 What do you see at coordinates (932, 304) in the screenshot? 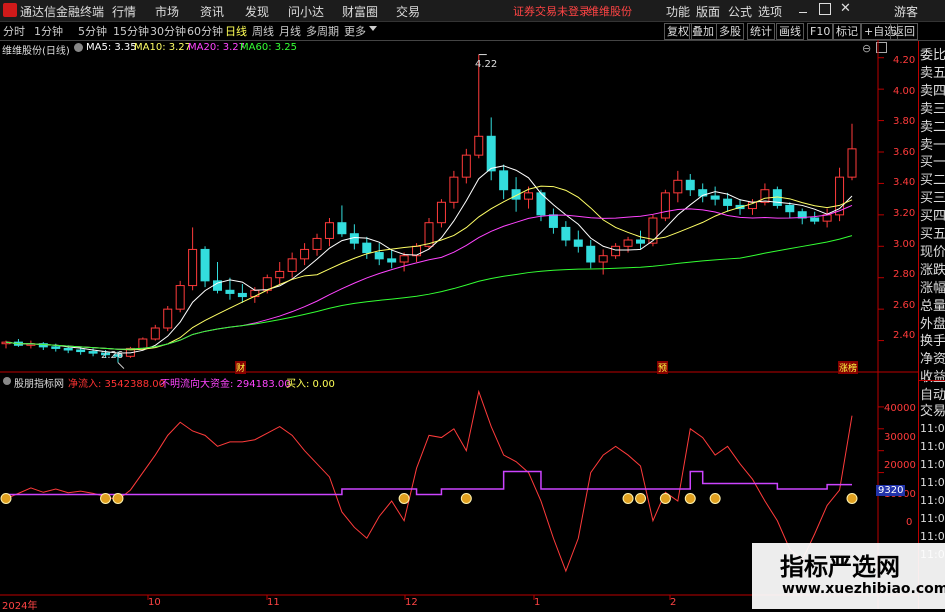
I see `quote-label: 总量` at bounding box center [932, 304].